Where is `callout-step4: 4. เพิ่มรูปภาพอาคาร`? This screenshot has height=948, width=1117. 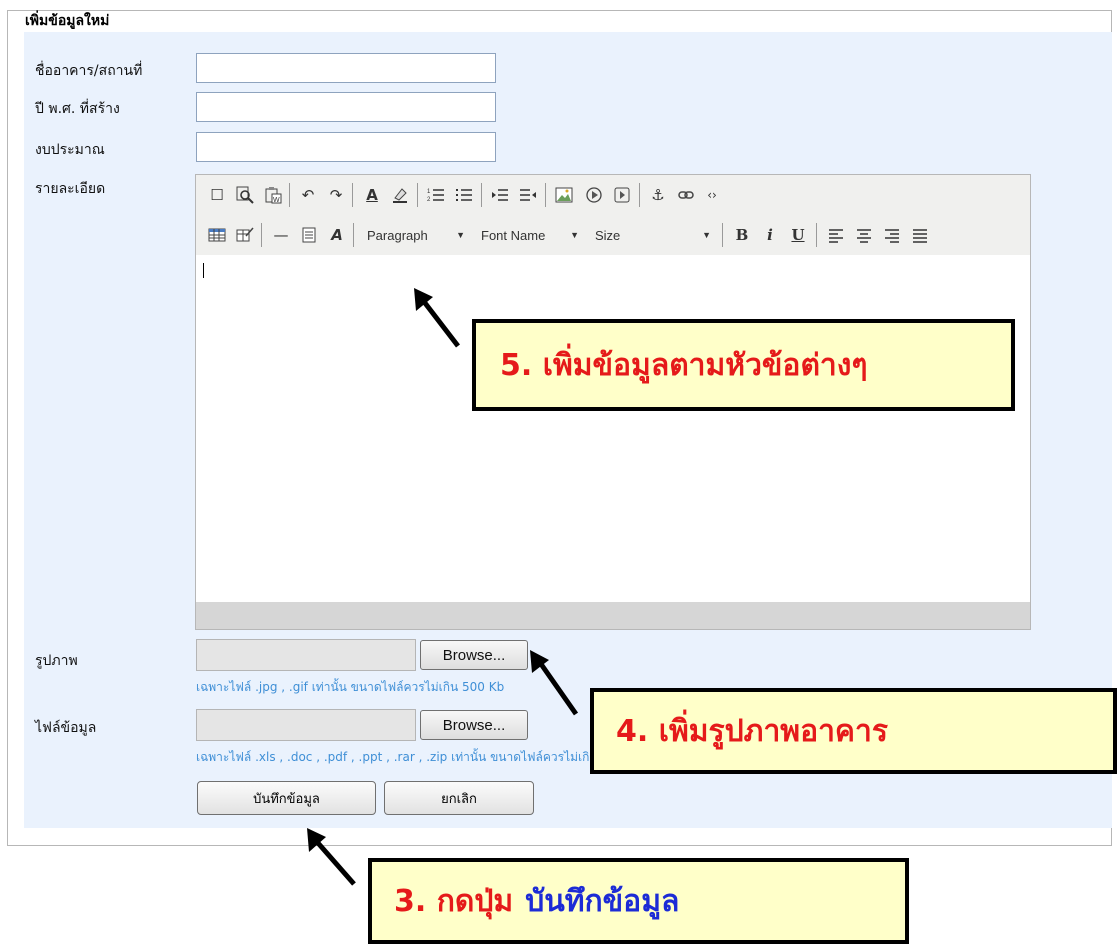
callout-step4: 4. เพิ่มรูปภาพอาคาร is located at coordinates (853, 731).